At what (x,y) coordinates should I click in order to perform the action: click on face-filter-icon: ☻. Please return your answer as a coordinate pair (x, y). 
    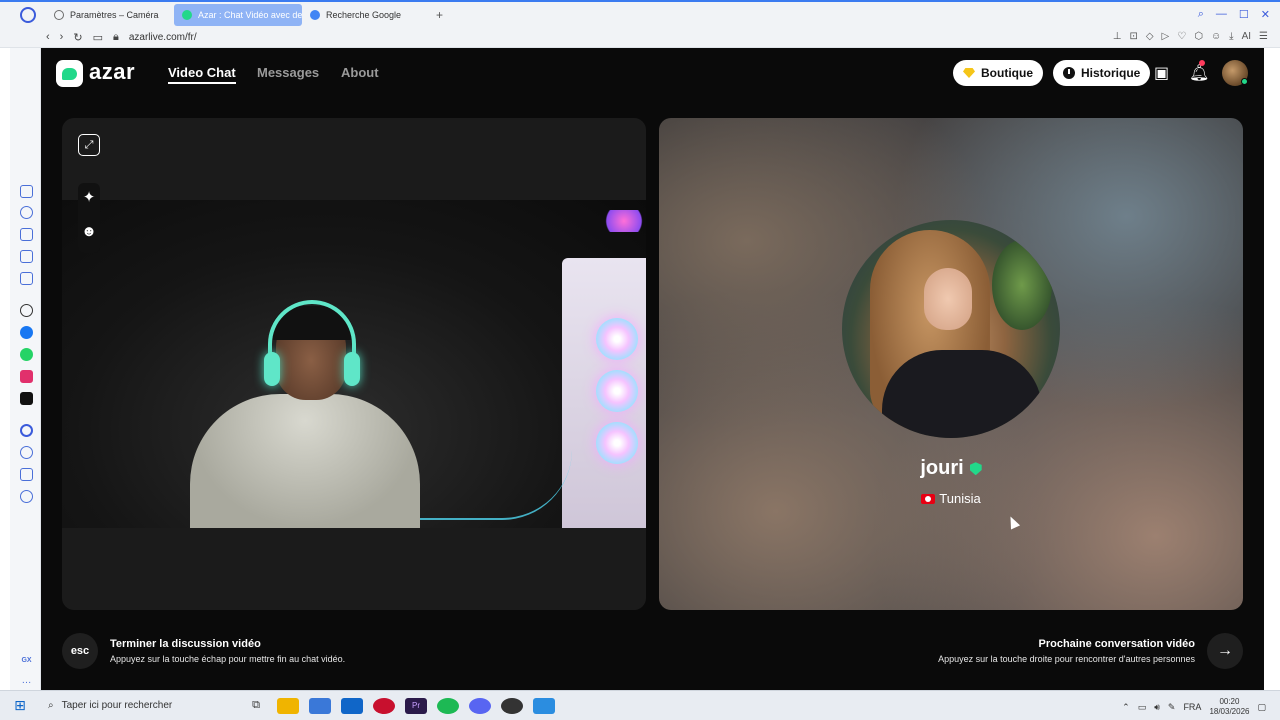
    Looking at the image, I should click on (89, 231).